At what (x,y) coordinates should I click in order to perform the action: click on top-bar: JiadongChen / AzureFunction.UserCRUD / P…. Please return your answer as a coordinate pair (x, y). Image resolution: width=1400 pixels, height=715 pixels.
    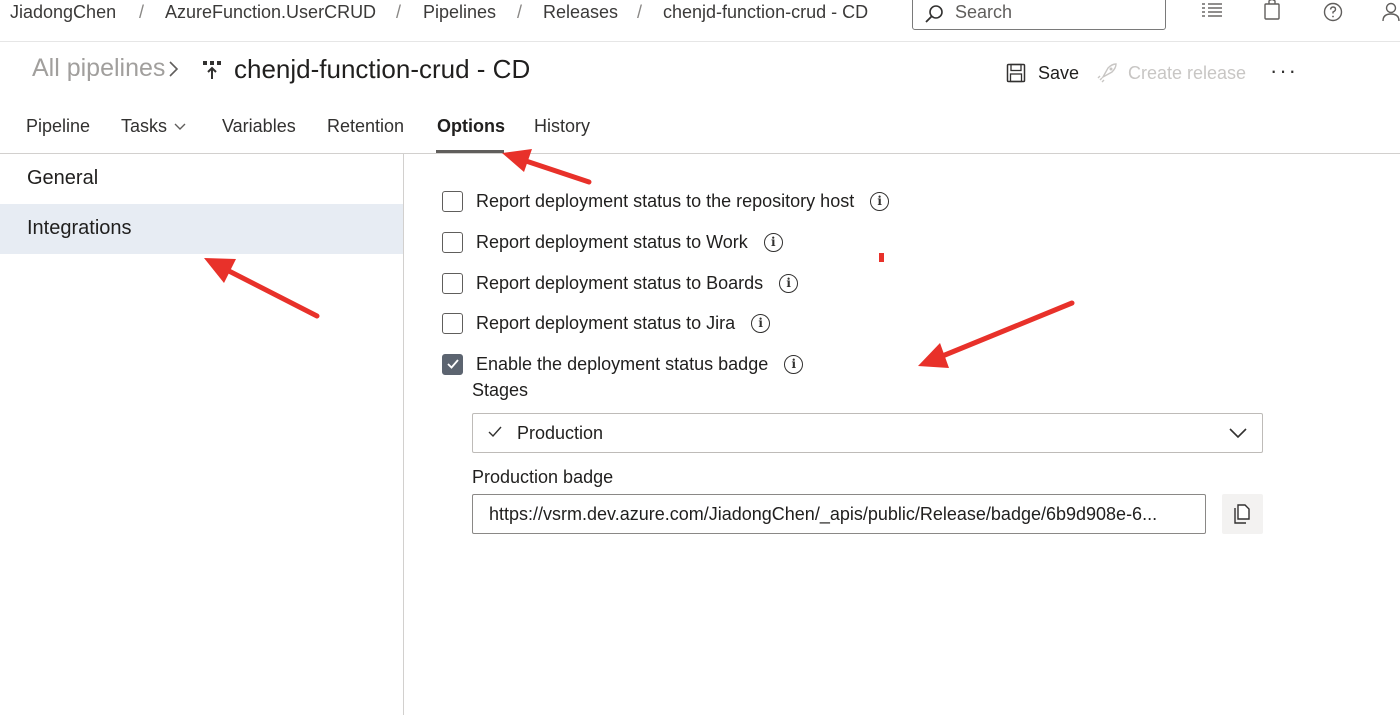
    Looking at the image, I should click on (700, 21).